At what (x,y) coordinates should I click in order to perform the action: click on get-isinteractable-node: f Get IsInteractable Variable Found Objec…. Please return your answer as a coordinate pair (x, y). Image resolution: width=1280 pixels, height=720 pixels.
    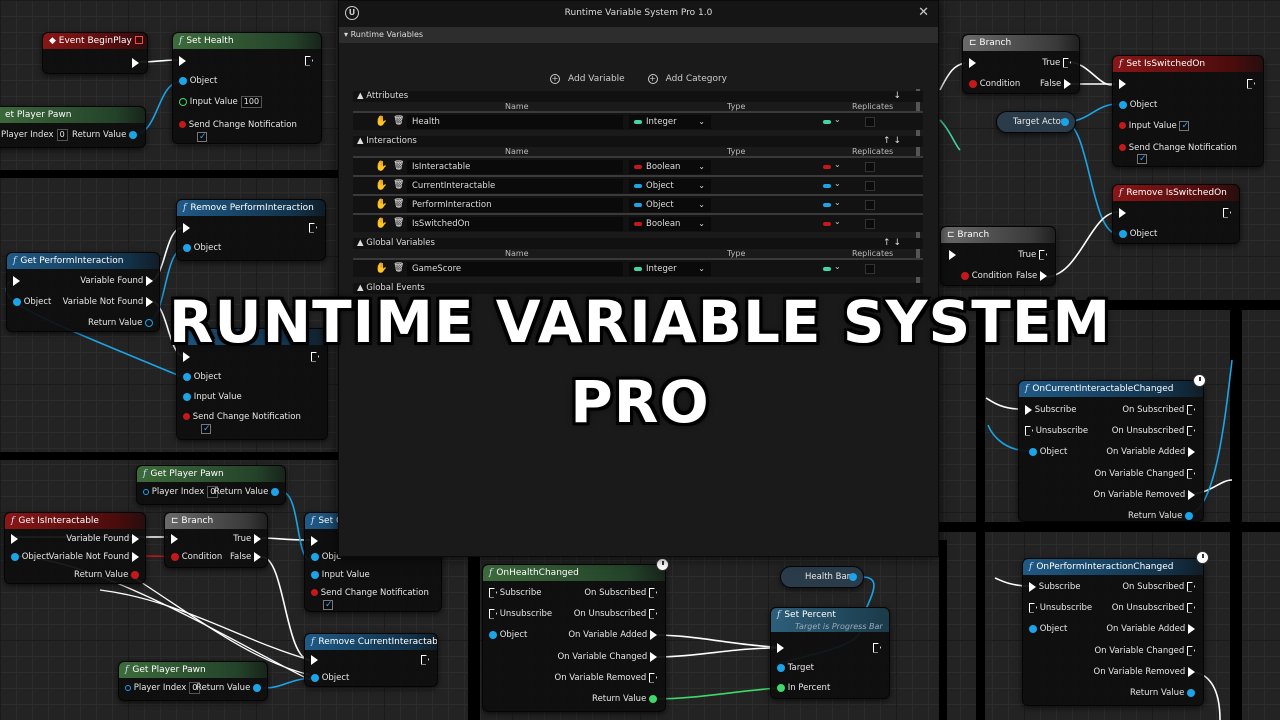
    Looking at the image, I should click on (75, 548).